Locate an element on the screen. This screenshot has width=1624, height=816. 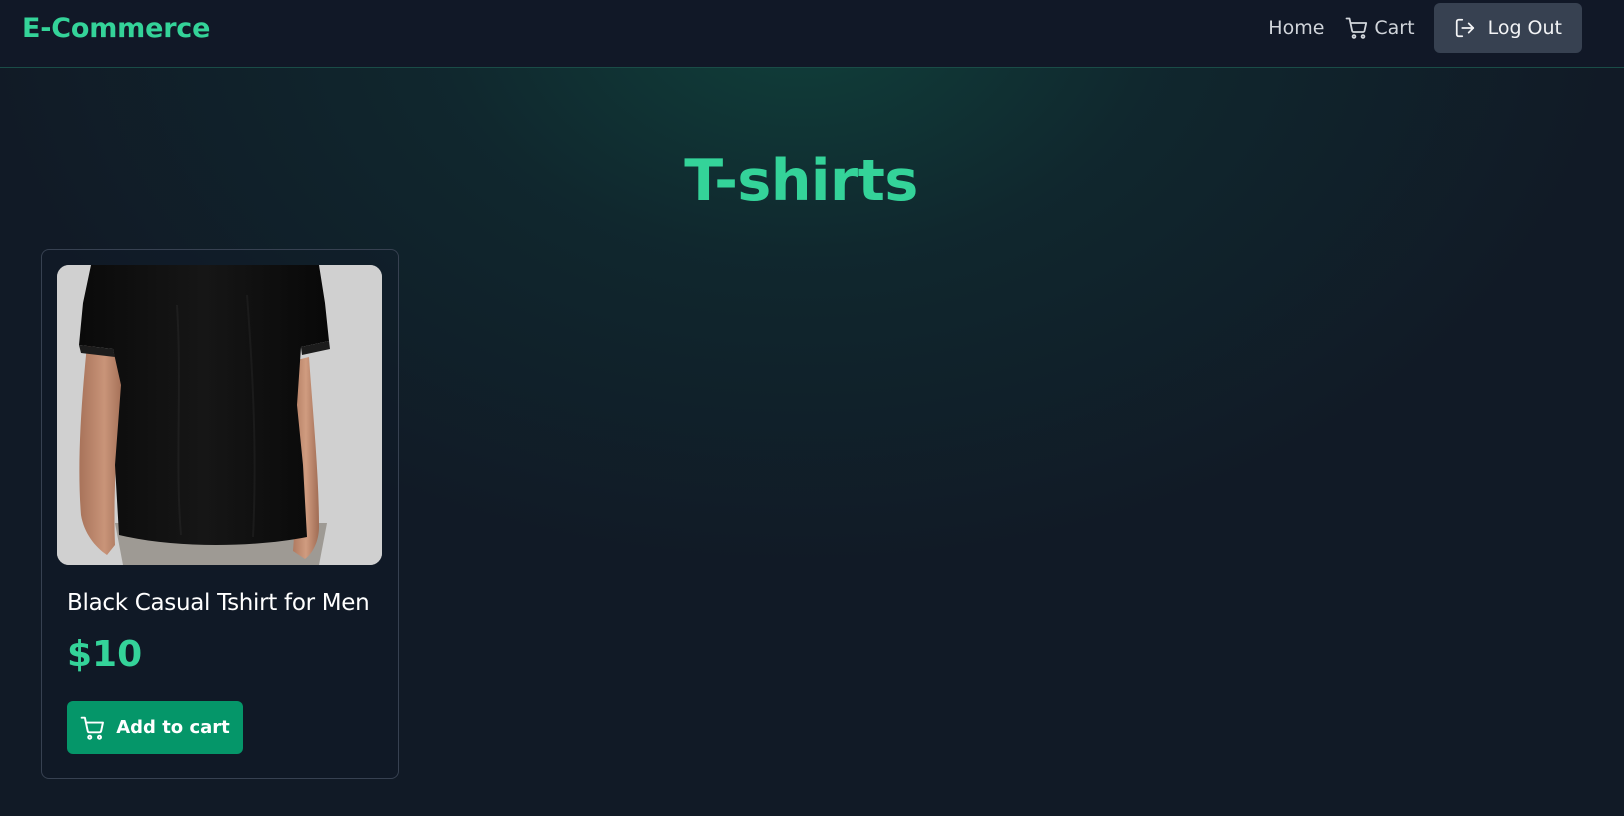
tshirt-photo is located at coordinates (219, 415).